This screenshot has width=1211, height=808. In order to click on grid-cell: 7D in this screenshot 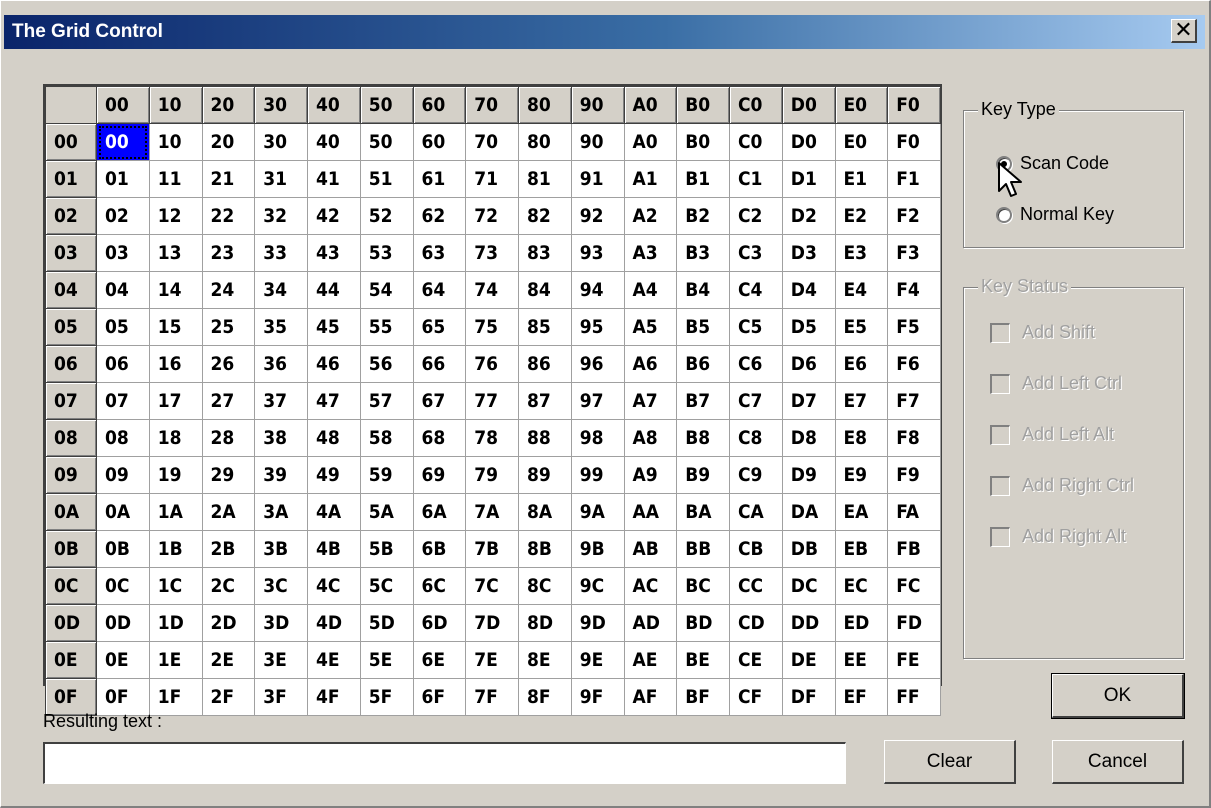, I will do `click(492, 623)`.